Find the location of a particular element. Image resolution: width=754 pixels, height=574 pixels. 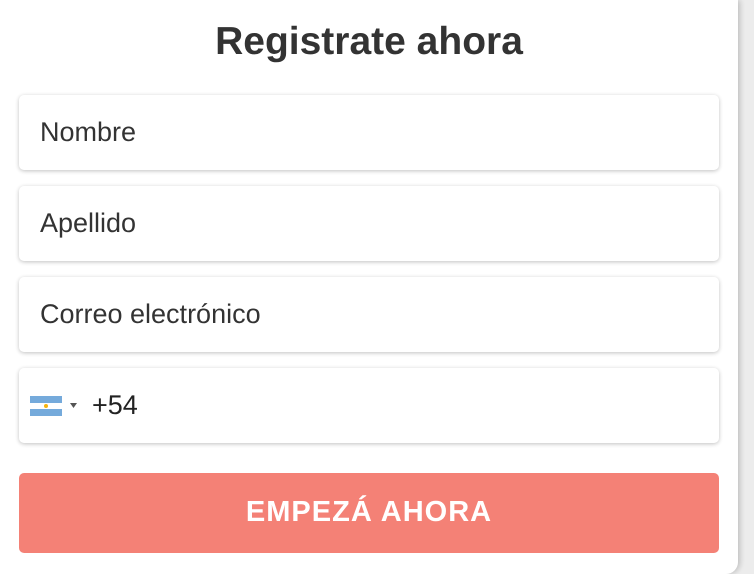

phone-field: +54 is located at coordinates (405, 405).